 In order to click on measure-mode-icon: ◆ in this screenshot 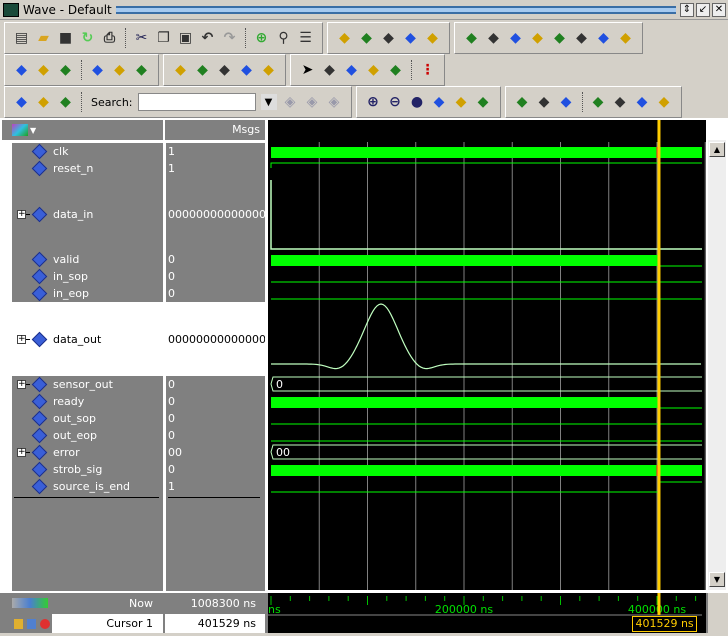, I will do `click(373, 70)`.